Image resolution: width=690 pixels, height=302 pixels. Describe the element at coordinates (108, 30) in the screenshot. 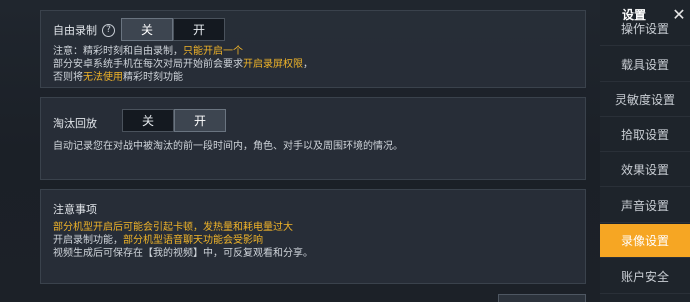

I see `help-icon: ?` at that location.